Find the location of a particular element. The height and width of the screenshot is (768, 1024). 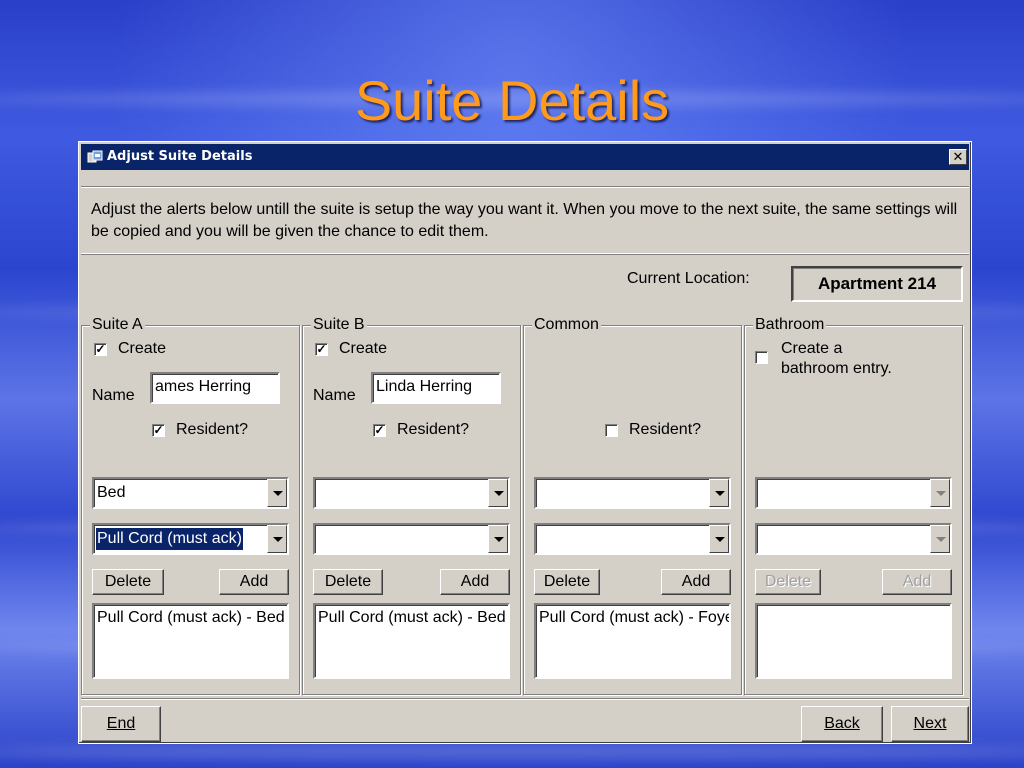

group-title: Bathroom is located at coordinates (790, 325).